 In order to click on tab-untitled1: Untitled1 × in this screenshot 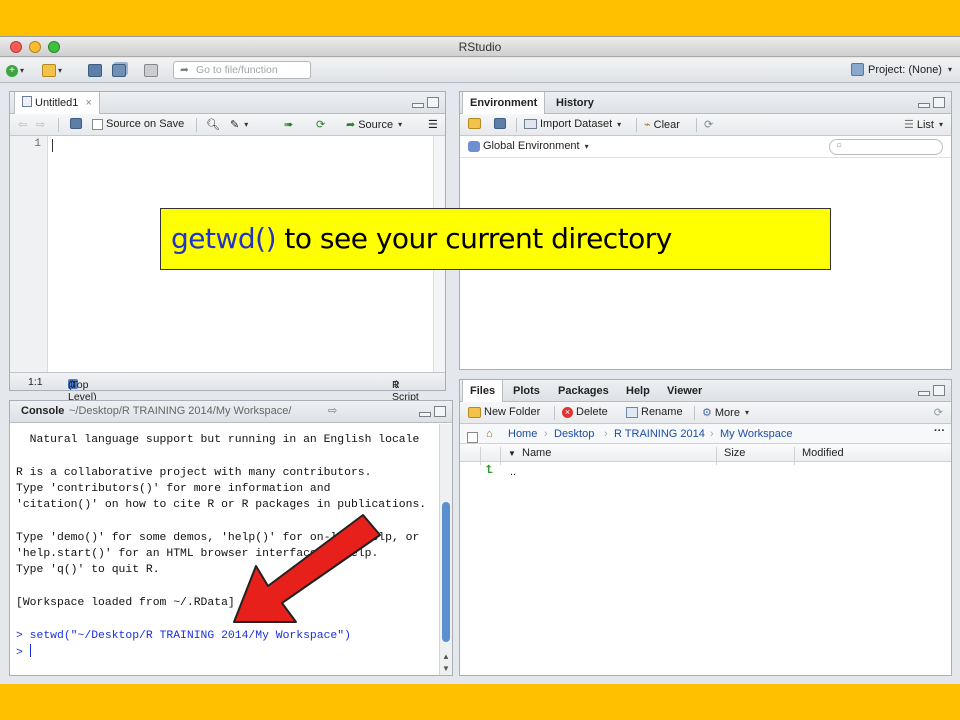, I will do `click(57, 103)`.